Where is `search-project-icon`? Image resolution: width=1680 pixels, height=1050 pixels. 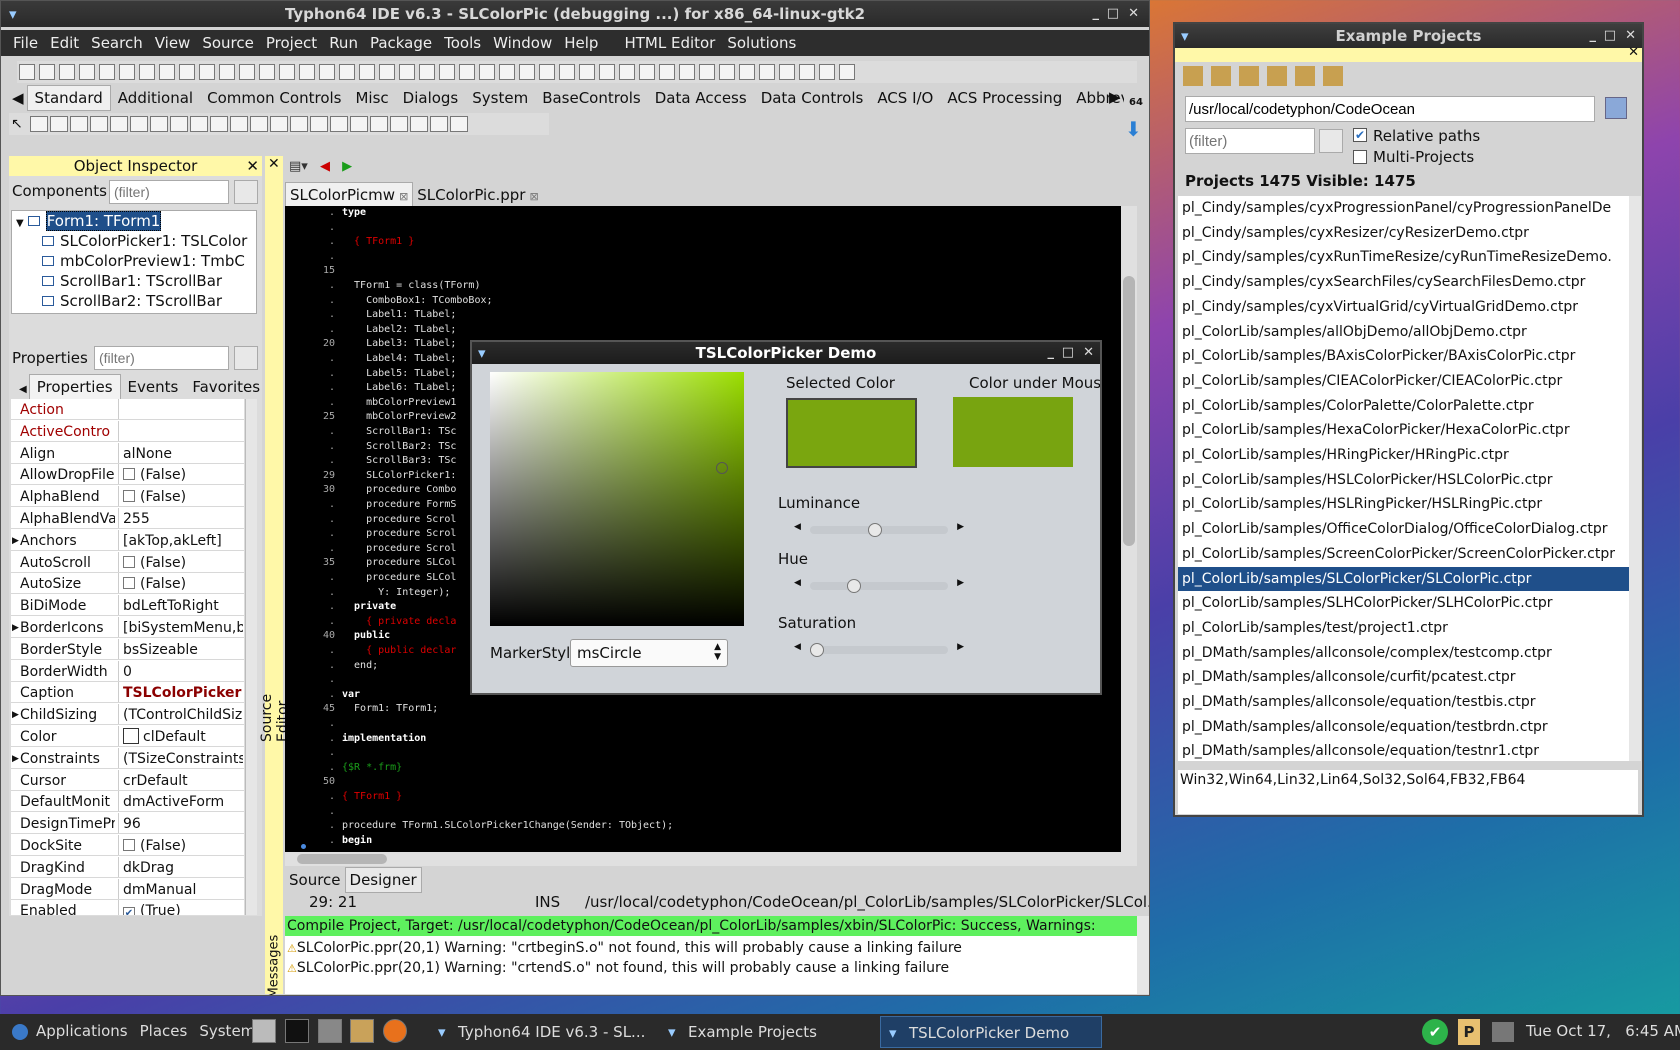 search-project-icon is located at coordinates (1333, 76).